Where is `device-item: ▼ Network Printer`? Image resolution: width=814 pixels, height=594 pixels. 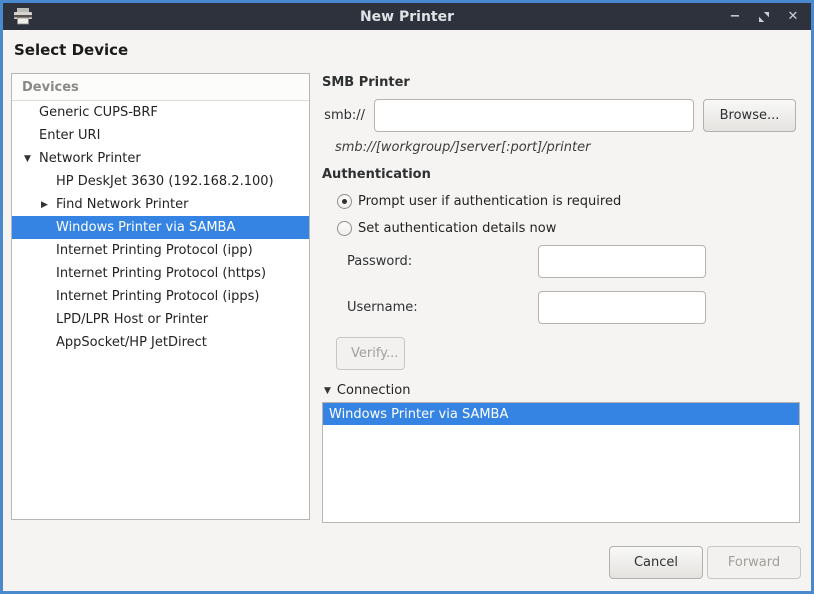 device-item: ▼ Network Printer is located at coordinates (160, 158).